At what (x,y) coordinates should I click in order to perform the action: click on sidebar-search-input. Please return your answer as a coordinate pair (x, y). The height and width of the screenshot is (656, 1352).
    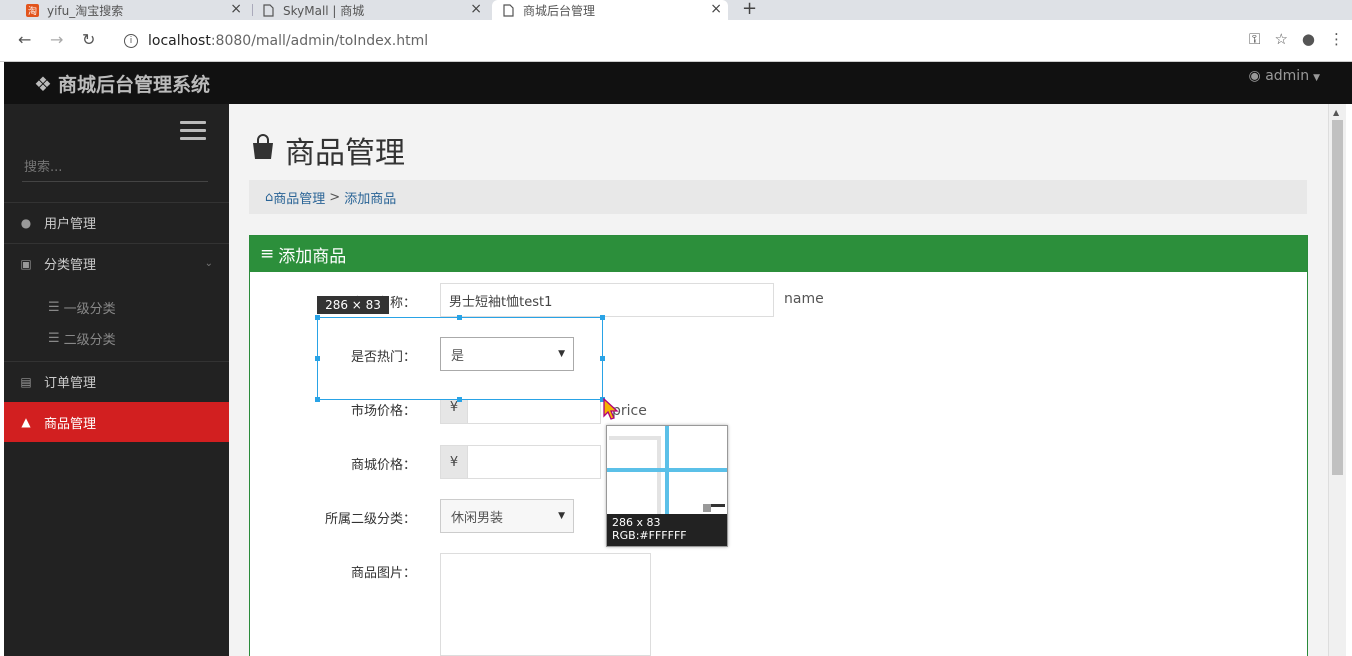
    Looking at the image, I should click on (115, 168).